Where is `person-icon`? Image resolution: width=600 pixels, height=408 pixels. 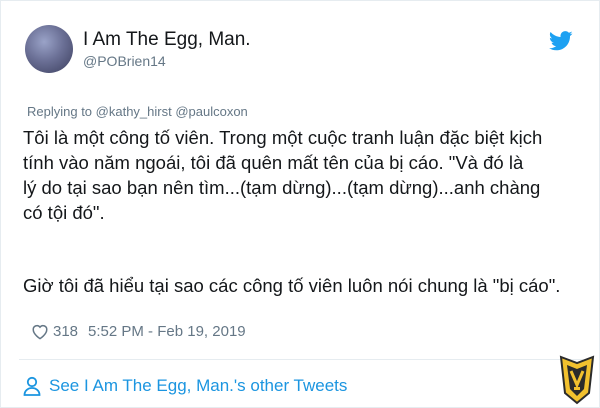
person-icon is located at coordinates (32, 386).